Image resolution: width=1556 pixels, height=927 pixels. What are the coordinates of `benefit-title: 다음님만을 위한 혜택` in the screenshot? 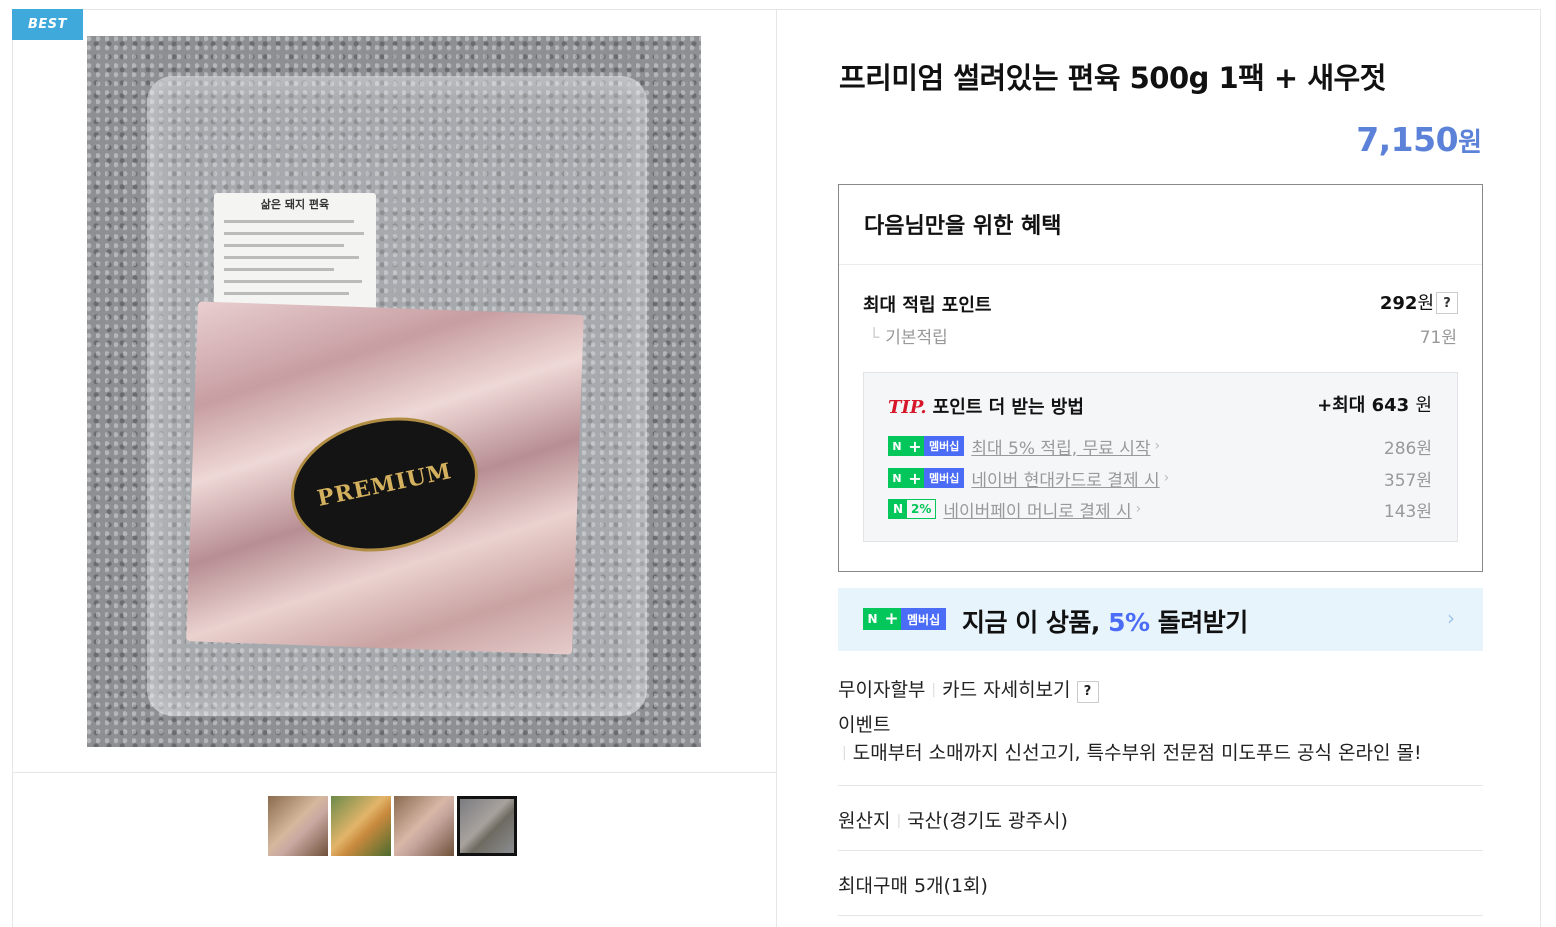 It's located at (963, 226).